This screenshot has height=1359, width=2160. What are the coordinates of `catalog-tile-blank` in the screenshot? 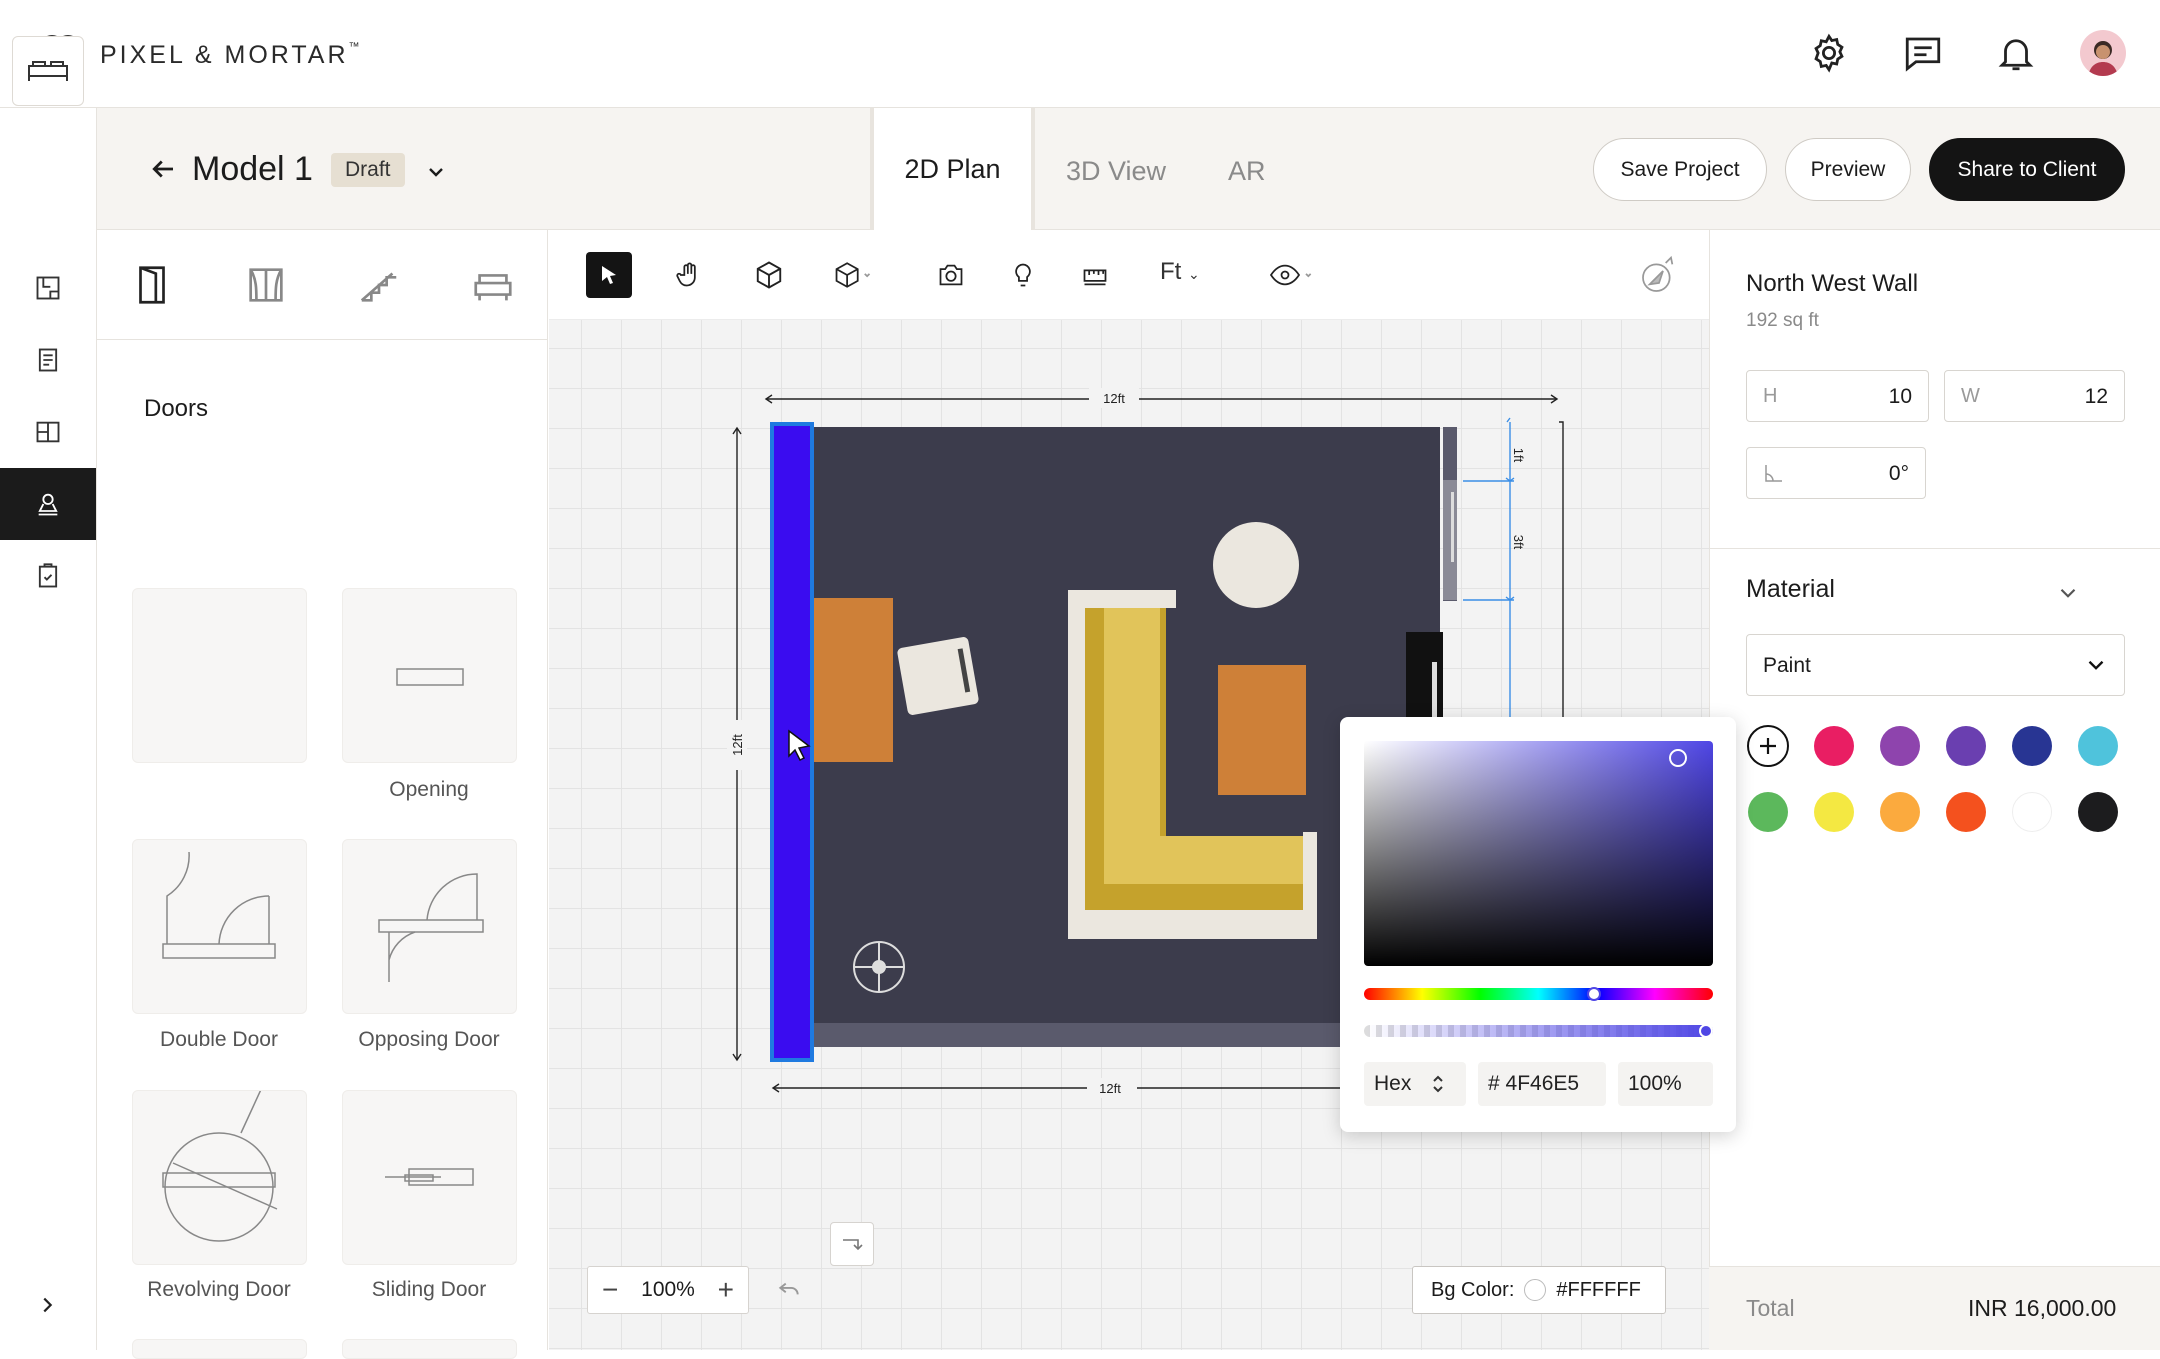 It's located at (219, 675).